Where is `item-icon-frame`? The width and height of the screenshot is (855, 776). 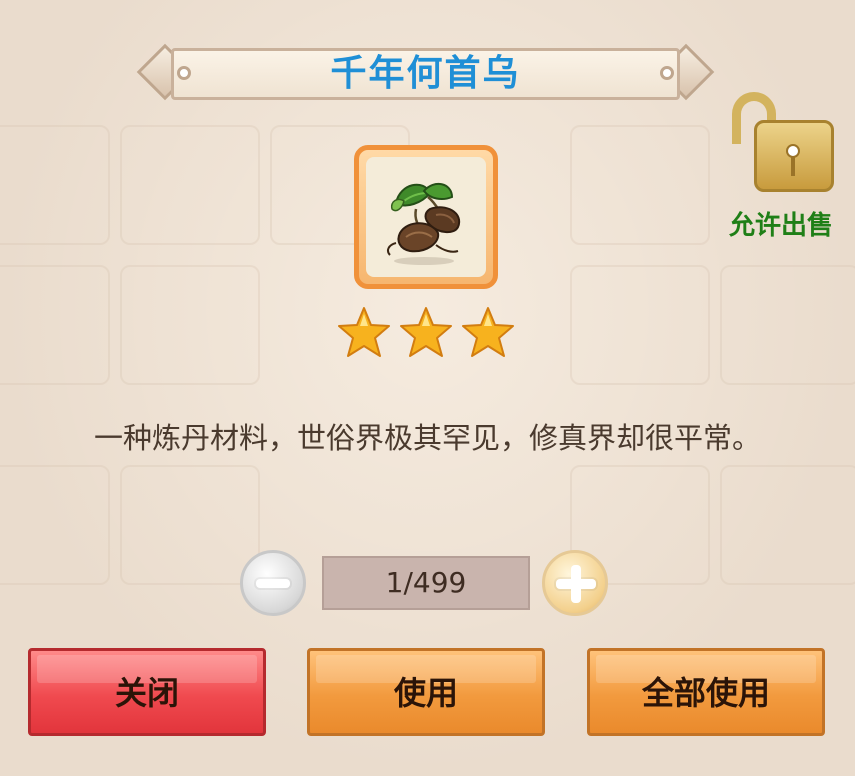 item-icon-frame is located at coordinates (426, 217).